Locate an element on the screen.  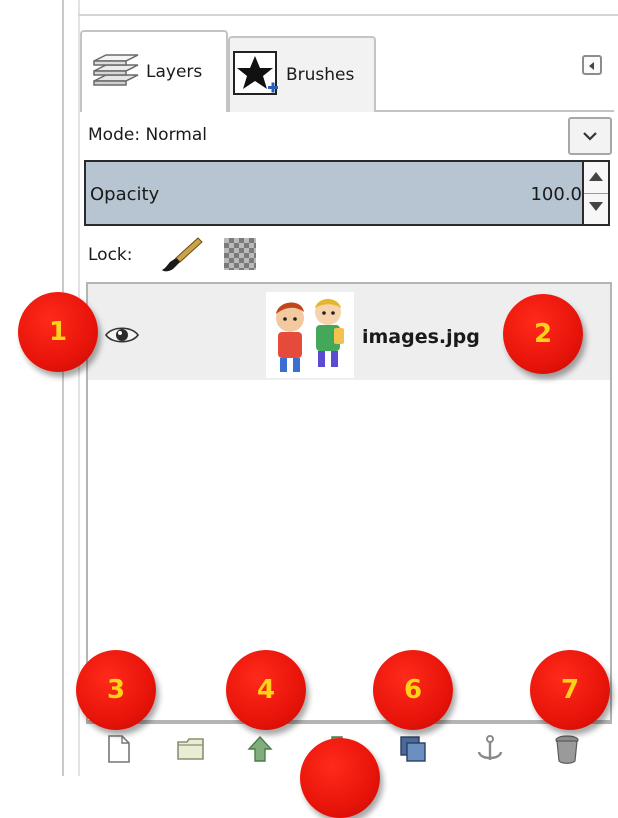
new-layer-group-button is located at coordinates (191, 751).